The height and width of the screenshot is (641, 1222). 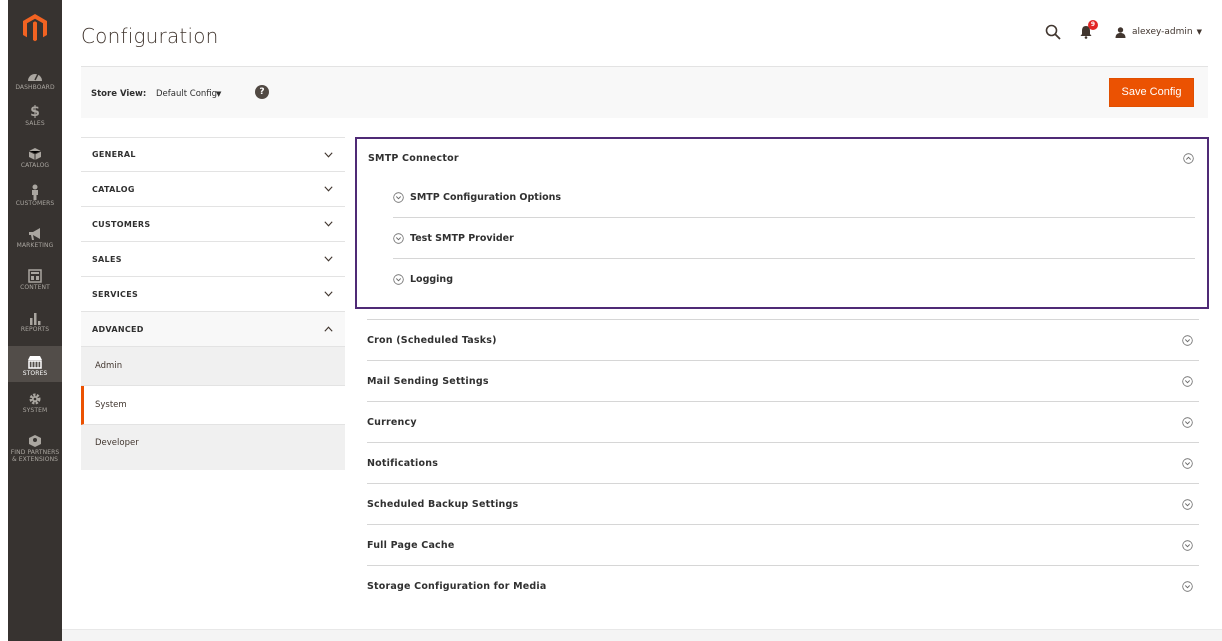 What do you see at coordinates (35, 165) in the screenshot?
I see `rail-label: CATALOG` at bounding box center [35, 165].